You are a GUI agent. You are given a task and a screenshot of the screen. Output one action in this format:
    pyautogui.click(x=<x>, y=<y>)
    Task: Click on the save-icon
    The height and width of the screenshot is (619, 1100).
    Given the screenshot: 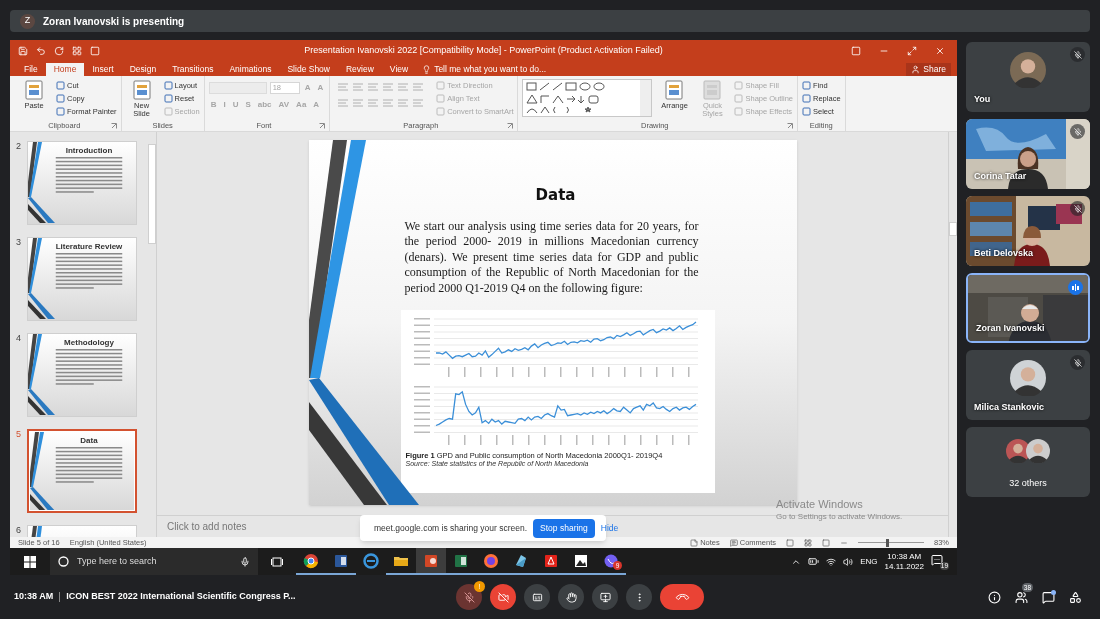 What is the action you would take?
    pyautogui.click(x=23, y=51)
    